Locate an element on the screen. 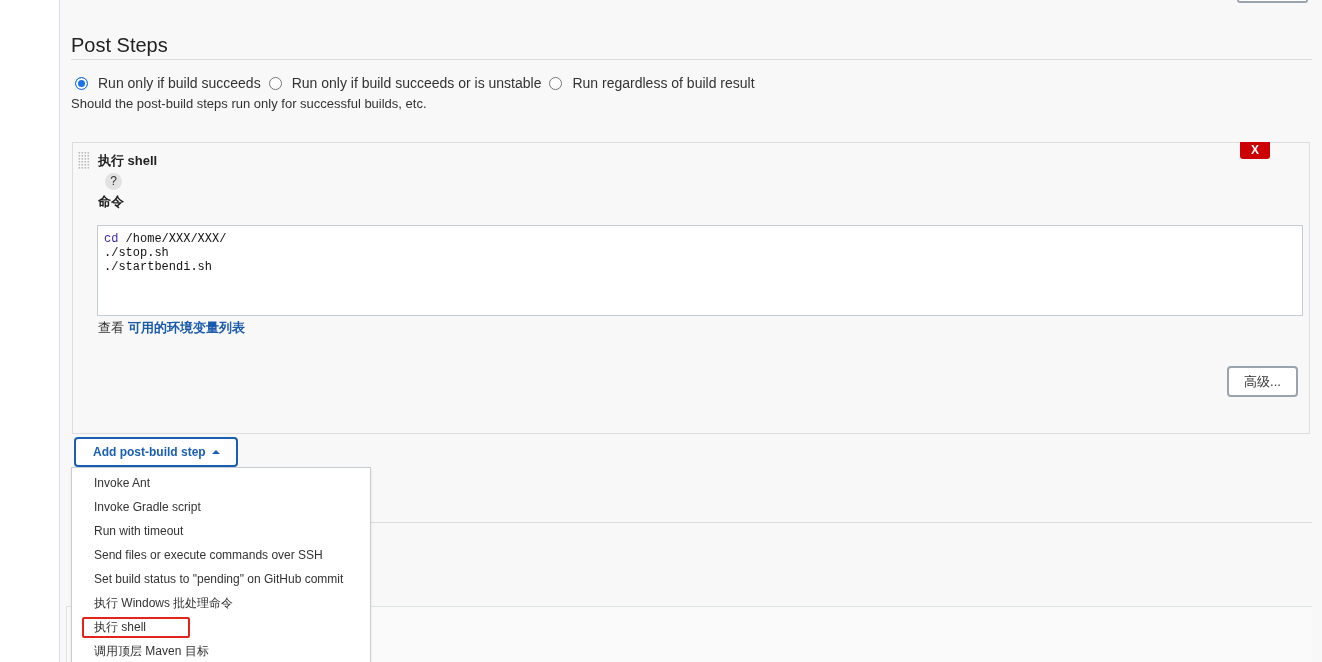 Image resolution: width=1322 pixels, height=662 pixels. step-title: 执行 shell is located at coordinates (128, 161).